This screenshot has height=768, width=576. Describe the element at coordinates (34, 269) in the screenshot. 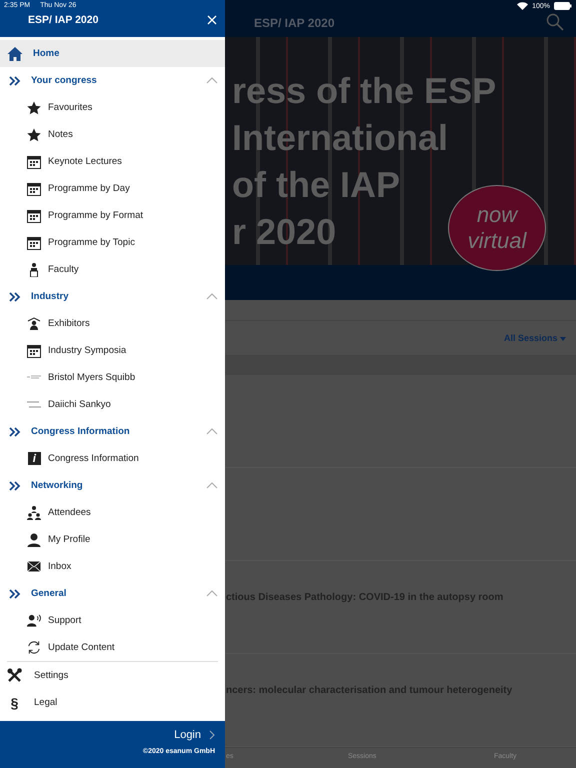

I see `speaker-icon` at that location.